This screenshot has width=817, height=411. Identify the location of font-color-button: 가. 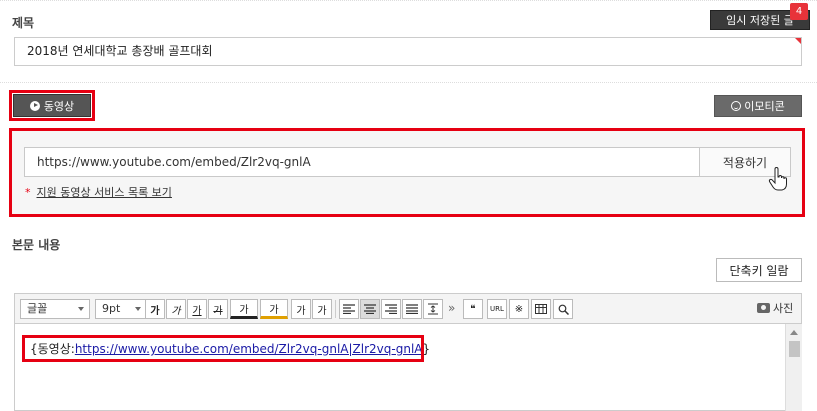
(244, 309).